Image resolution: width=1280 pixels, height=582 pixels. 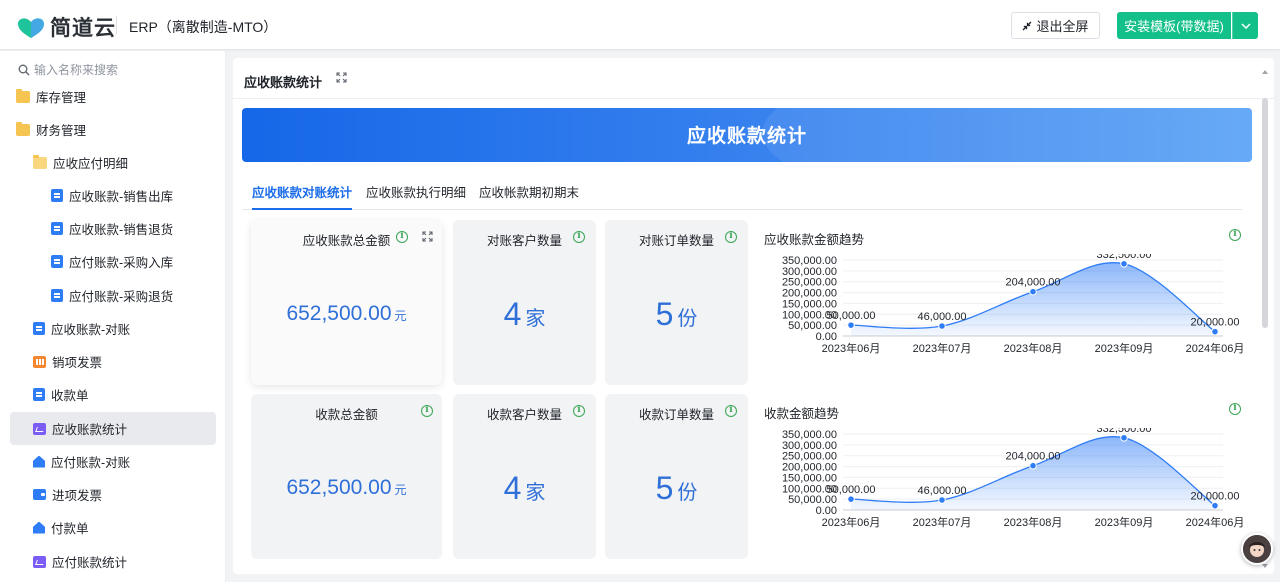 What do you see at coordinates (203, 27) in the screenshot?
I see `app-title: ERP（离散制造-MTO）` at bounding box center [203, 27].